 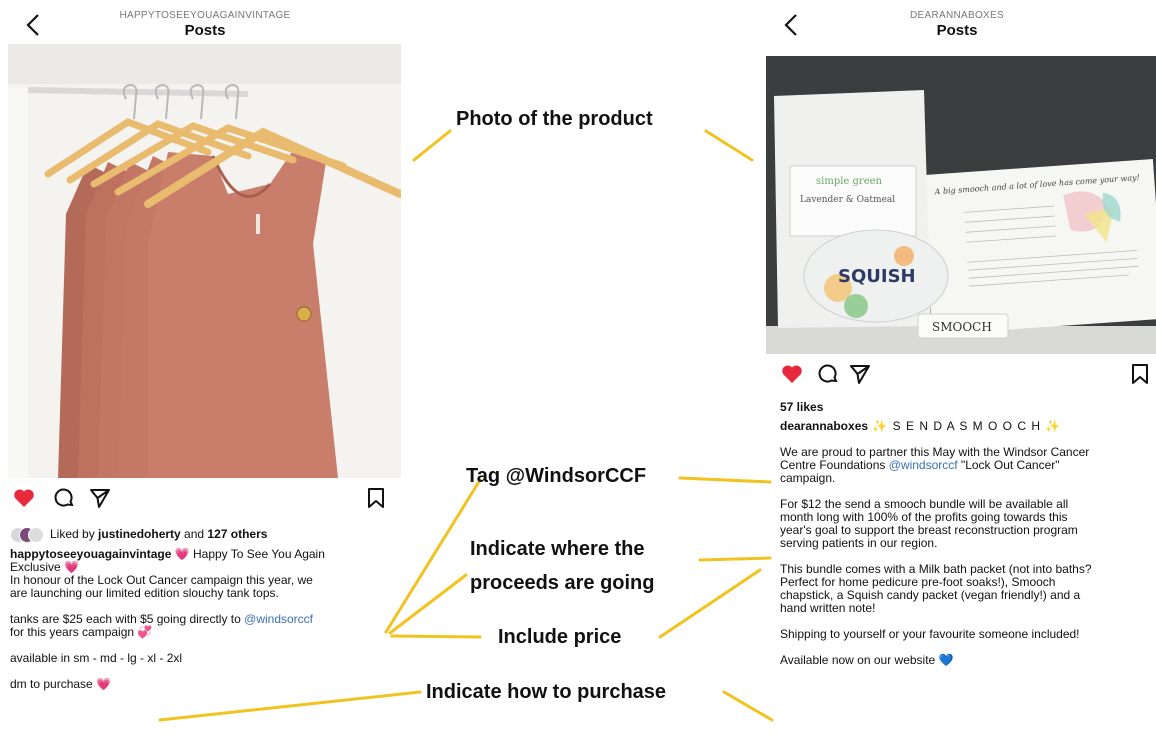 I want to click on annotation-purchase: Indicate how to purchase, so click(x=546, y=692).